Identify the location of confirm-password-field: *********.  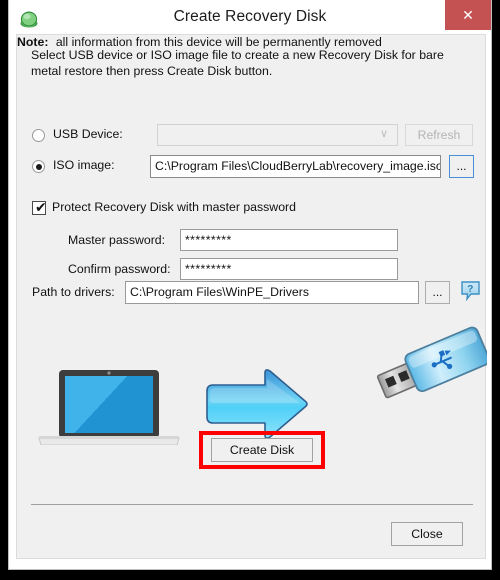
(289, 269).